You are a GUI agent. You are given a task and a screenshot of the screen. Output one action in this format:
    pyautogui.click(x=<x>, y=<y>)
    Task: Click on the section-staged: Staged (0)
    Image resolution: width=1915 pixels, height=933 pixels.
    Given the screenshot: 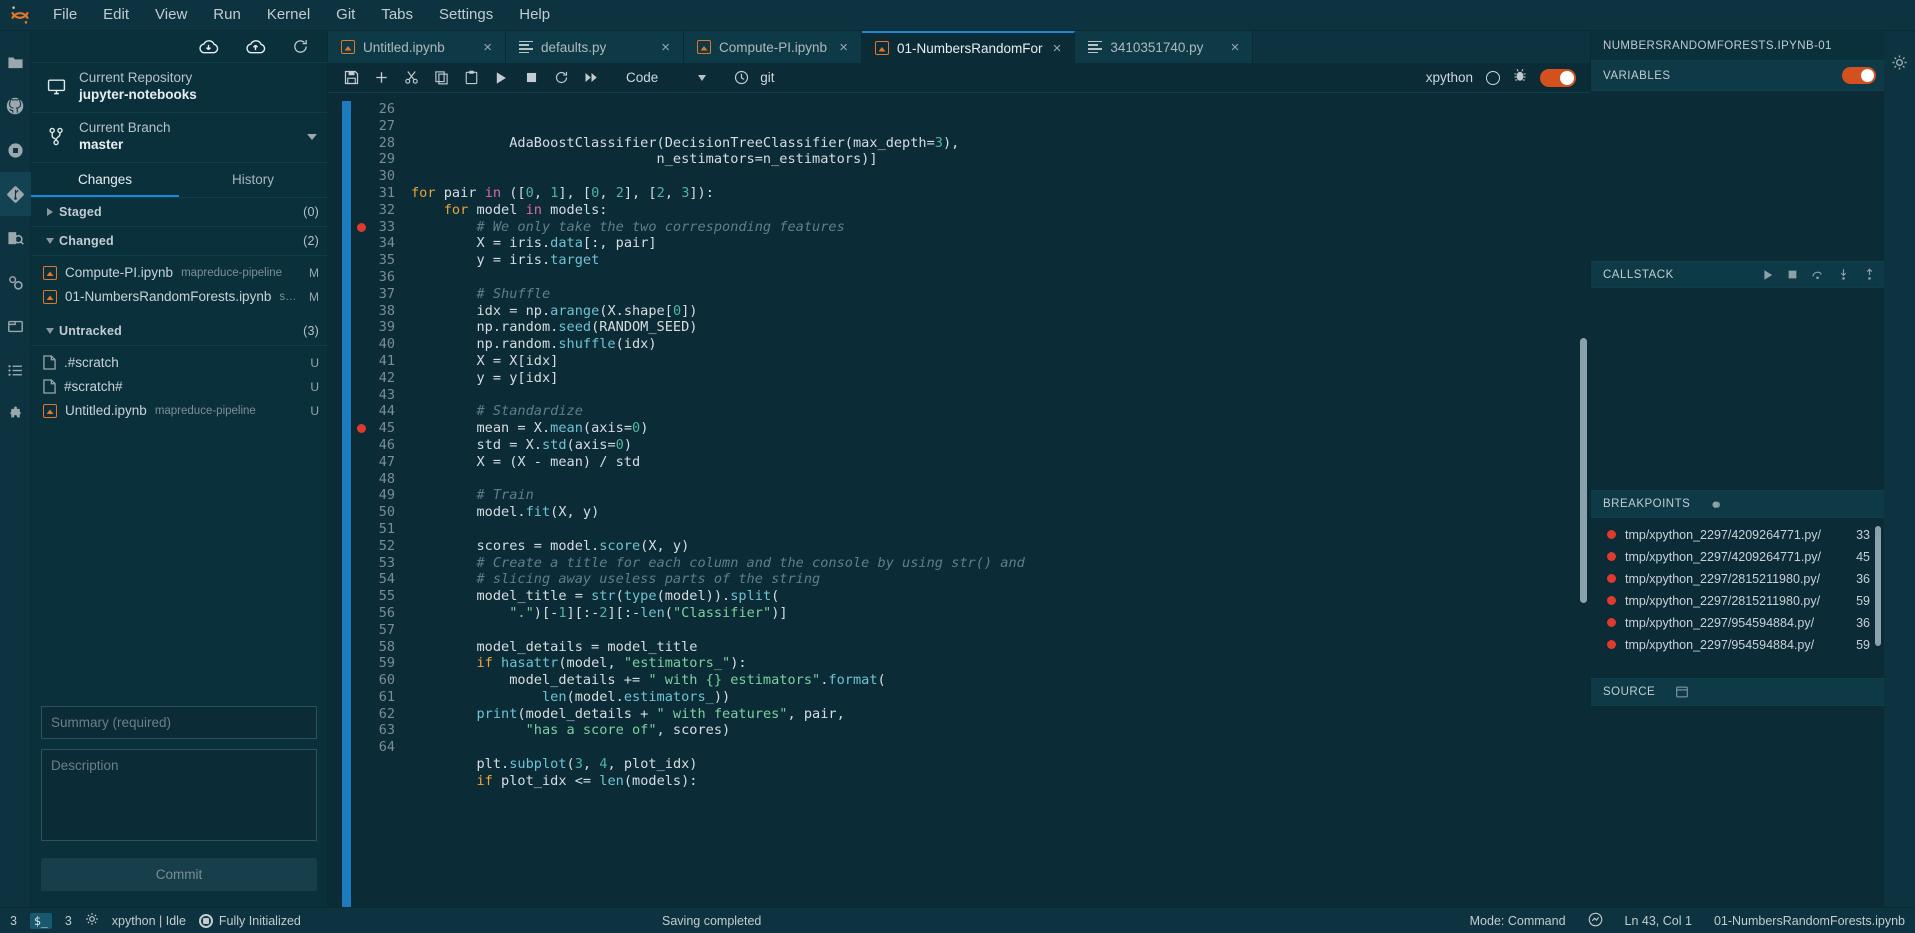 What is the action you would take?
    pyautogui.click(x=179, y=212)
    